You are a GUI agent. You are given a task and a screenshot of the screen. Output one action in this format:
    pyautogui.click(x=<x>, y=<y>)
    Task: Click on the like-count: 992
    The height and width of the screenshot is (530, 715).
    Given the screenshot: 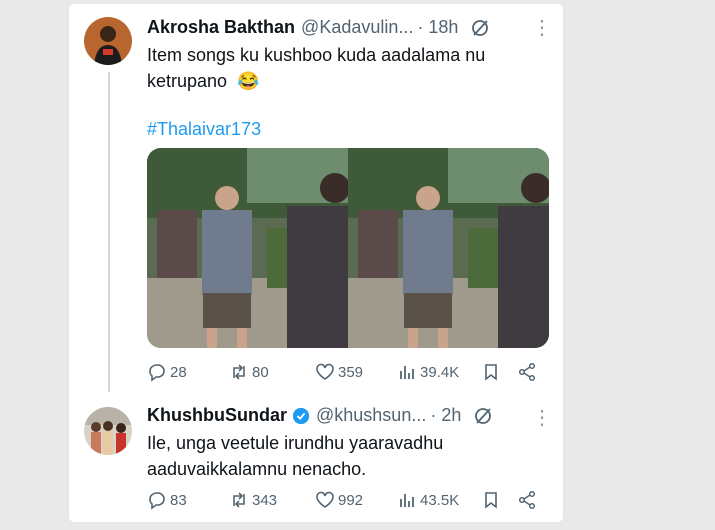 What is the action you would take?
    pyautogui.click(x=351, y=500)
    